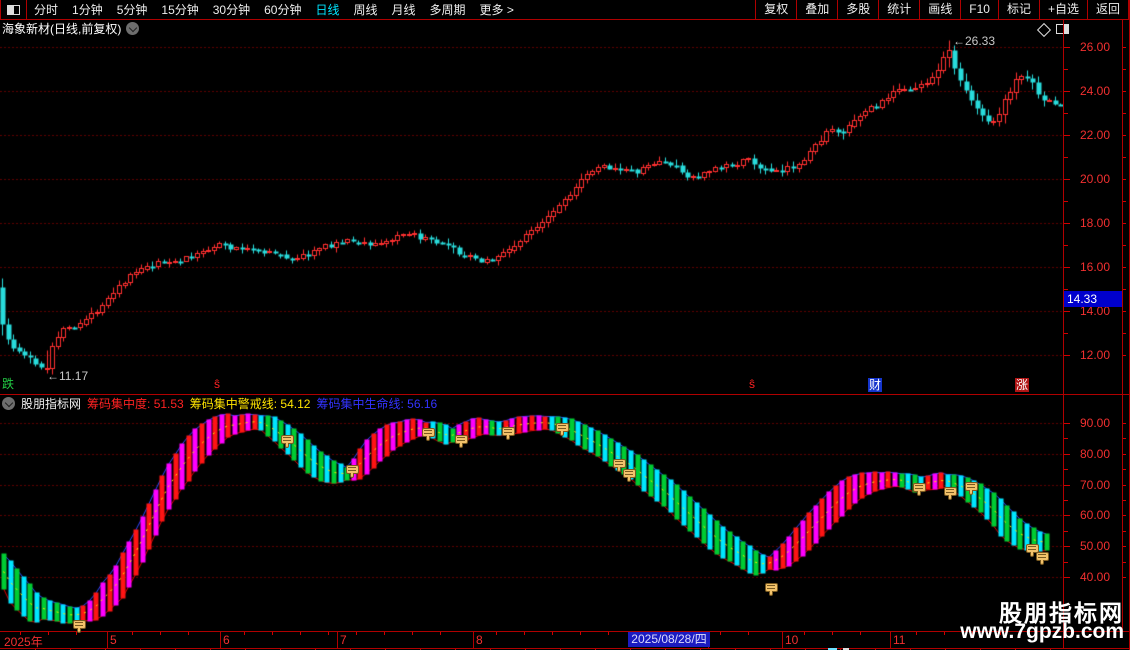 Image resolution: width=1130 pixels, height=650 pixels. I want to click on month-label: 10, so click(791, 640).